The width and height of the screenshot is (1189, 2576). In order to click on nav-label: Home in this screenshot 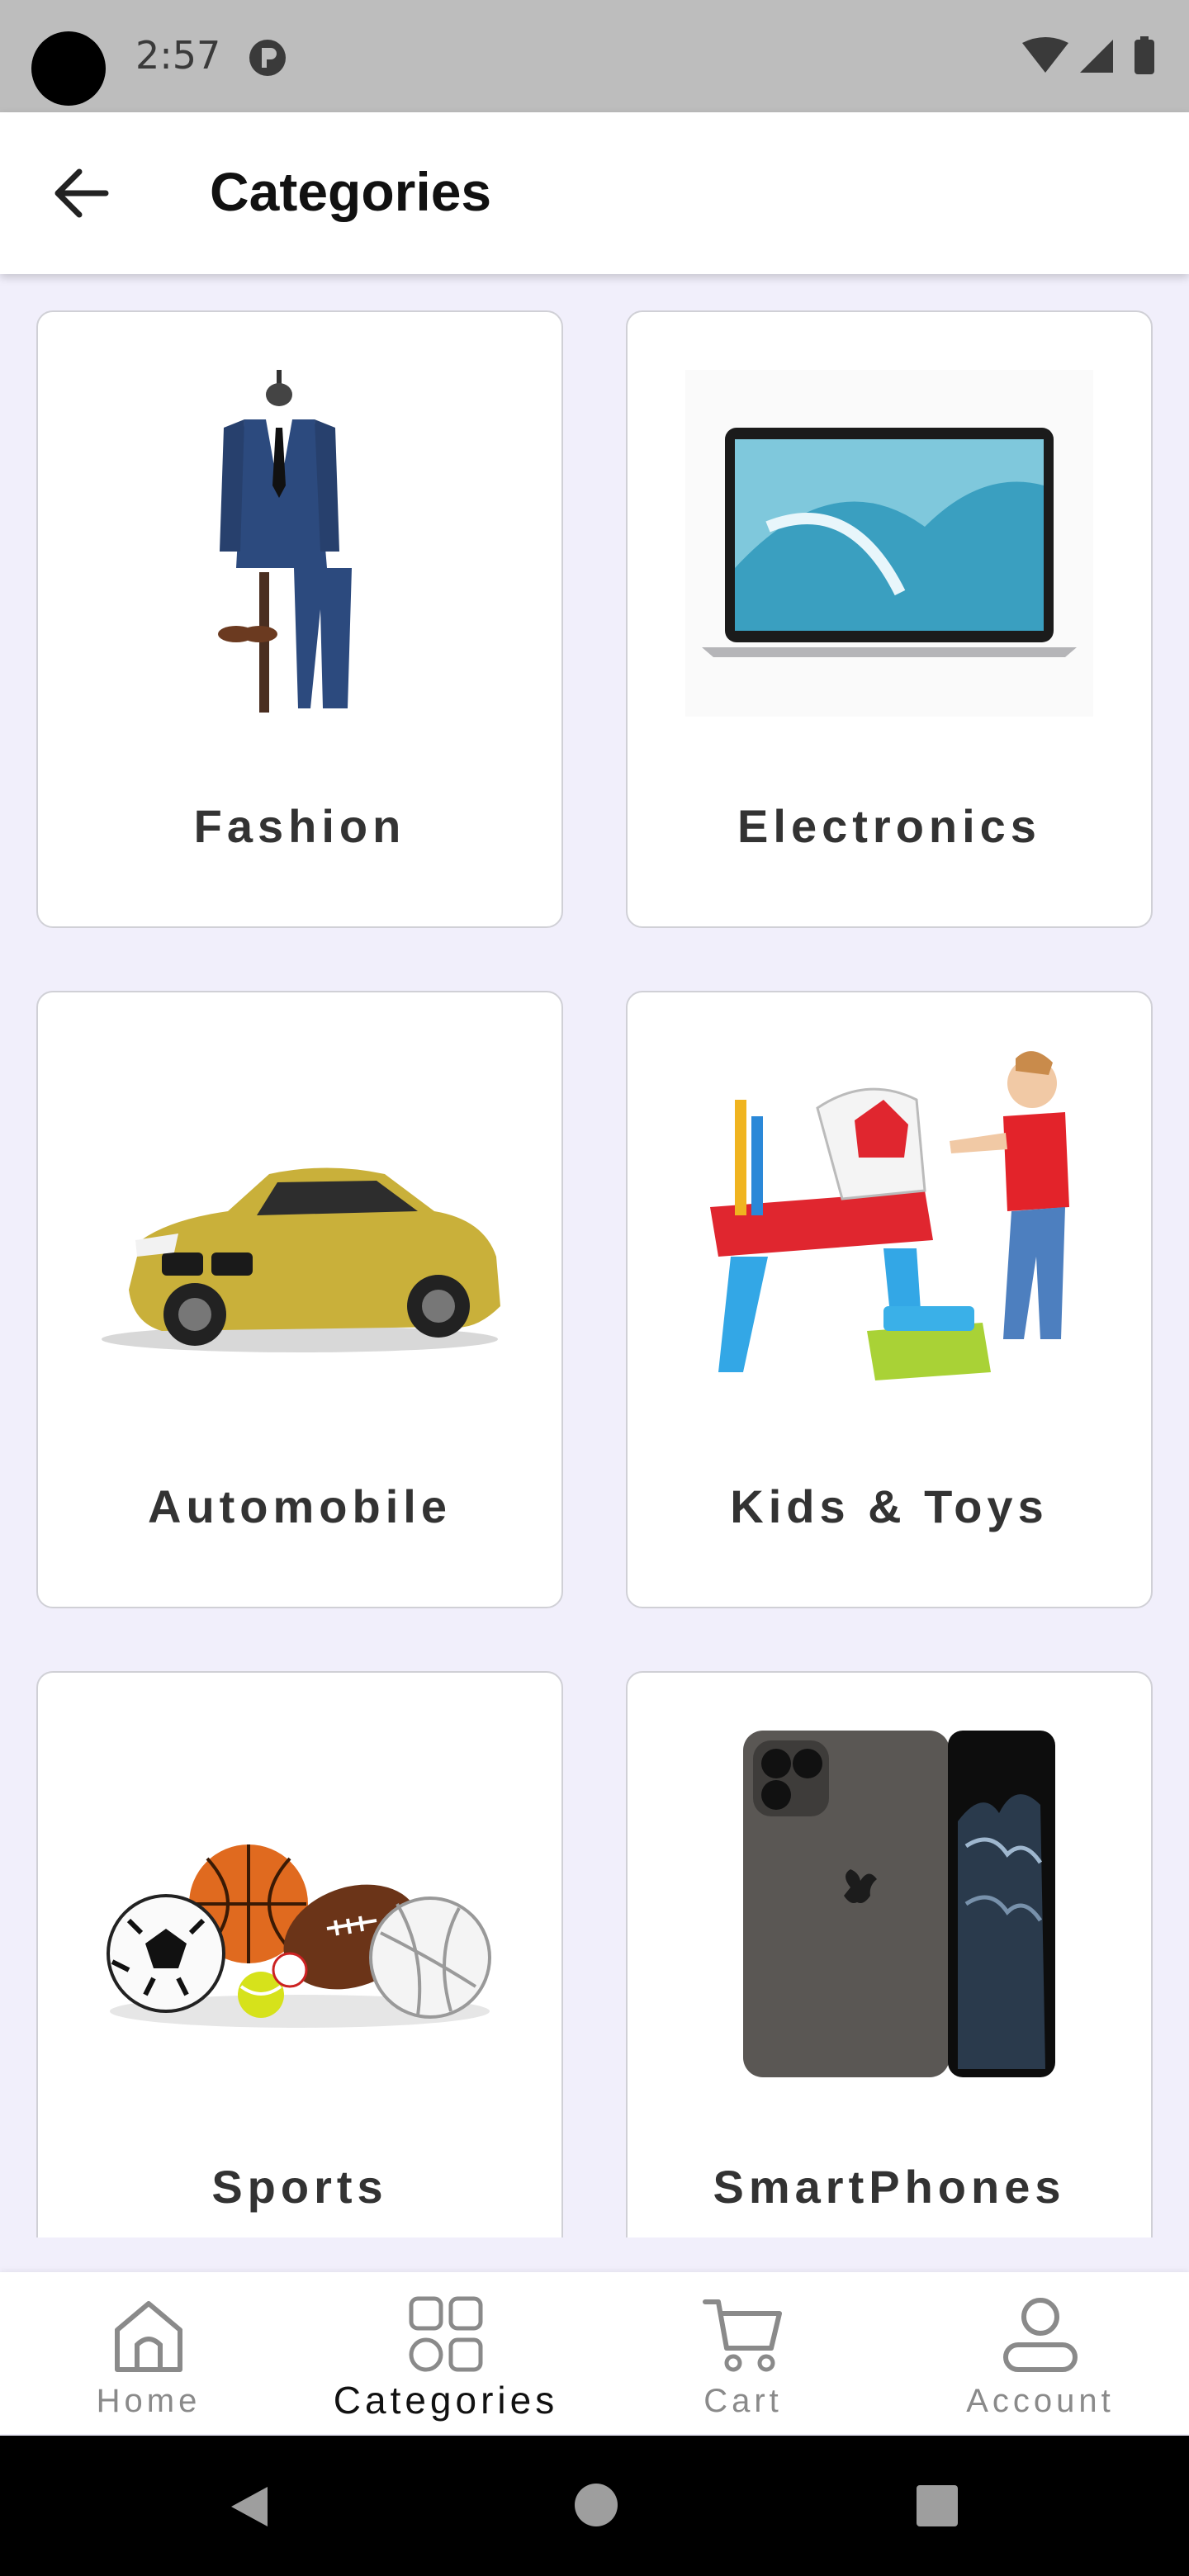, I will do `click(148, 2401)`.